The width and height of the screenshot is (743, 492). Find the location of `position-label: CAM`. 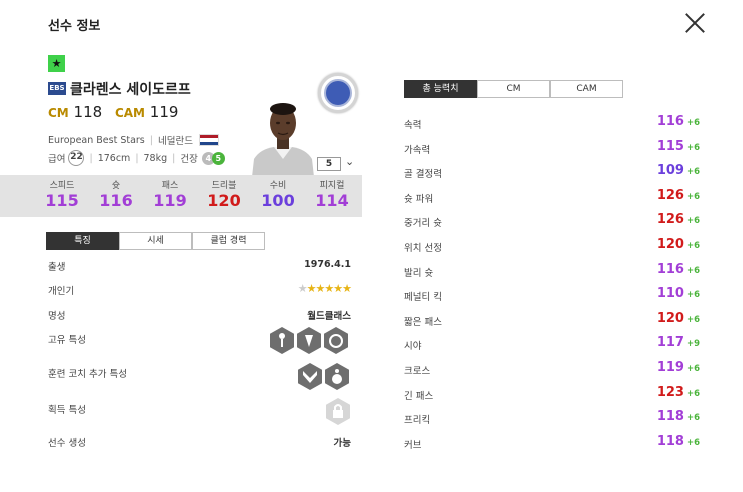

position-label: CAM is located at coordinates (129, 113).